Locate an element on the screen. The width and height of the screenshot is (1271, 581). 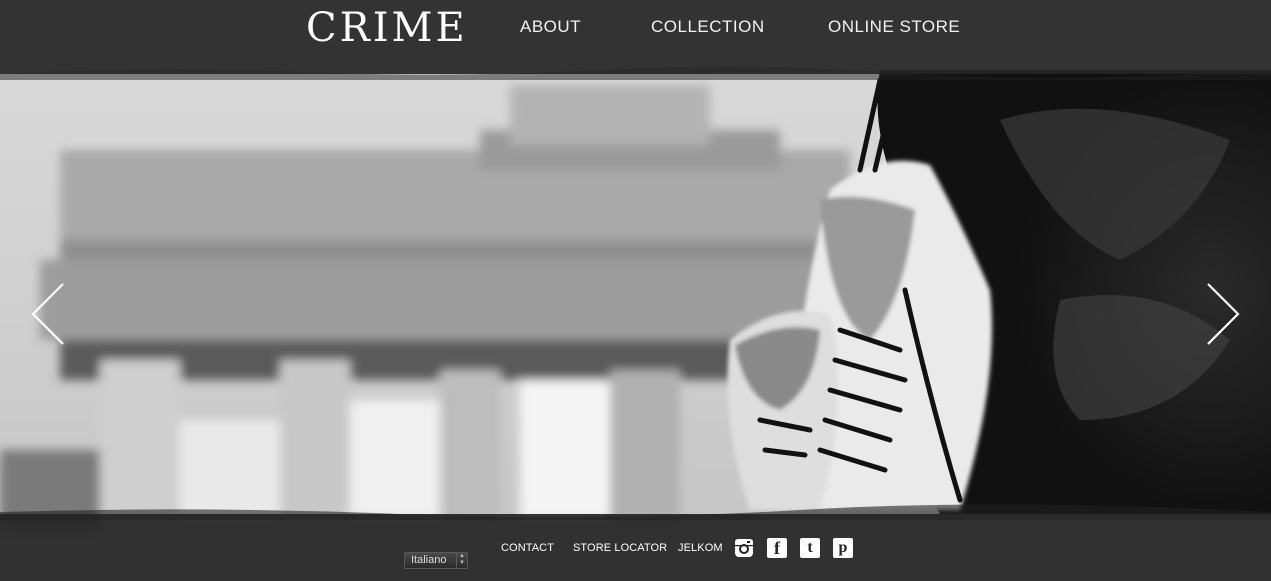
instagram-icon is located at coordinates (744, 548).